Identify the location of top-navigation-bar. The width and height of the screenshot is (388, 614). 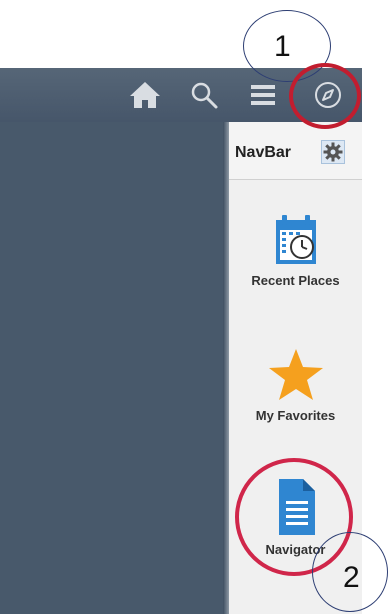
(181, 95).